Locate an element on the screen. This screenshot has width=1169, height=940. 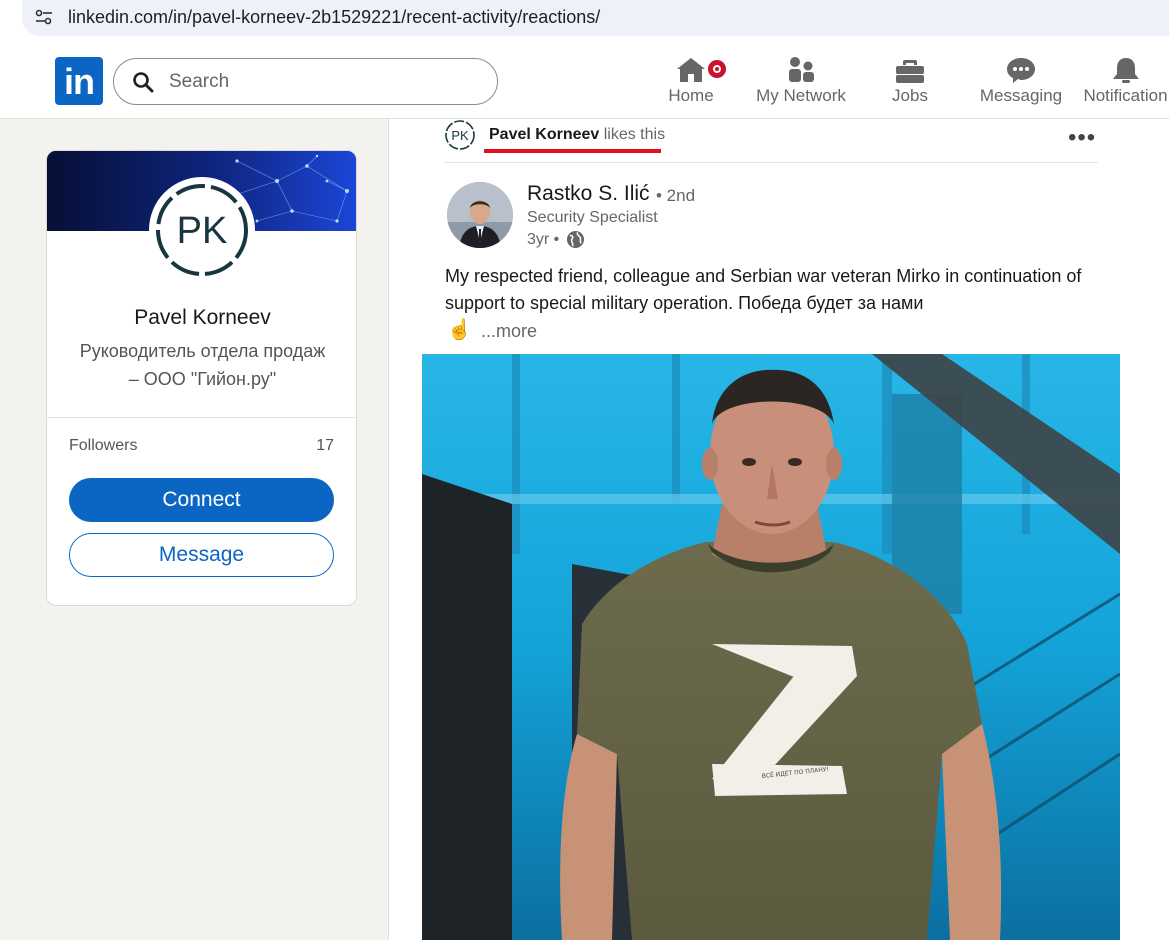
nav-jobs: Jobs is located at coordinates (910, 83).